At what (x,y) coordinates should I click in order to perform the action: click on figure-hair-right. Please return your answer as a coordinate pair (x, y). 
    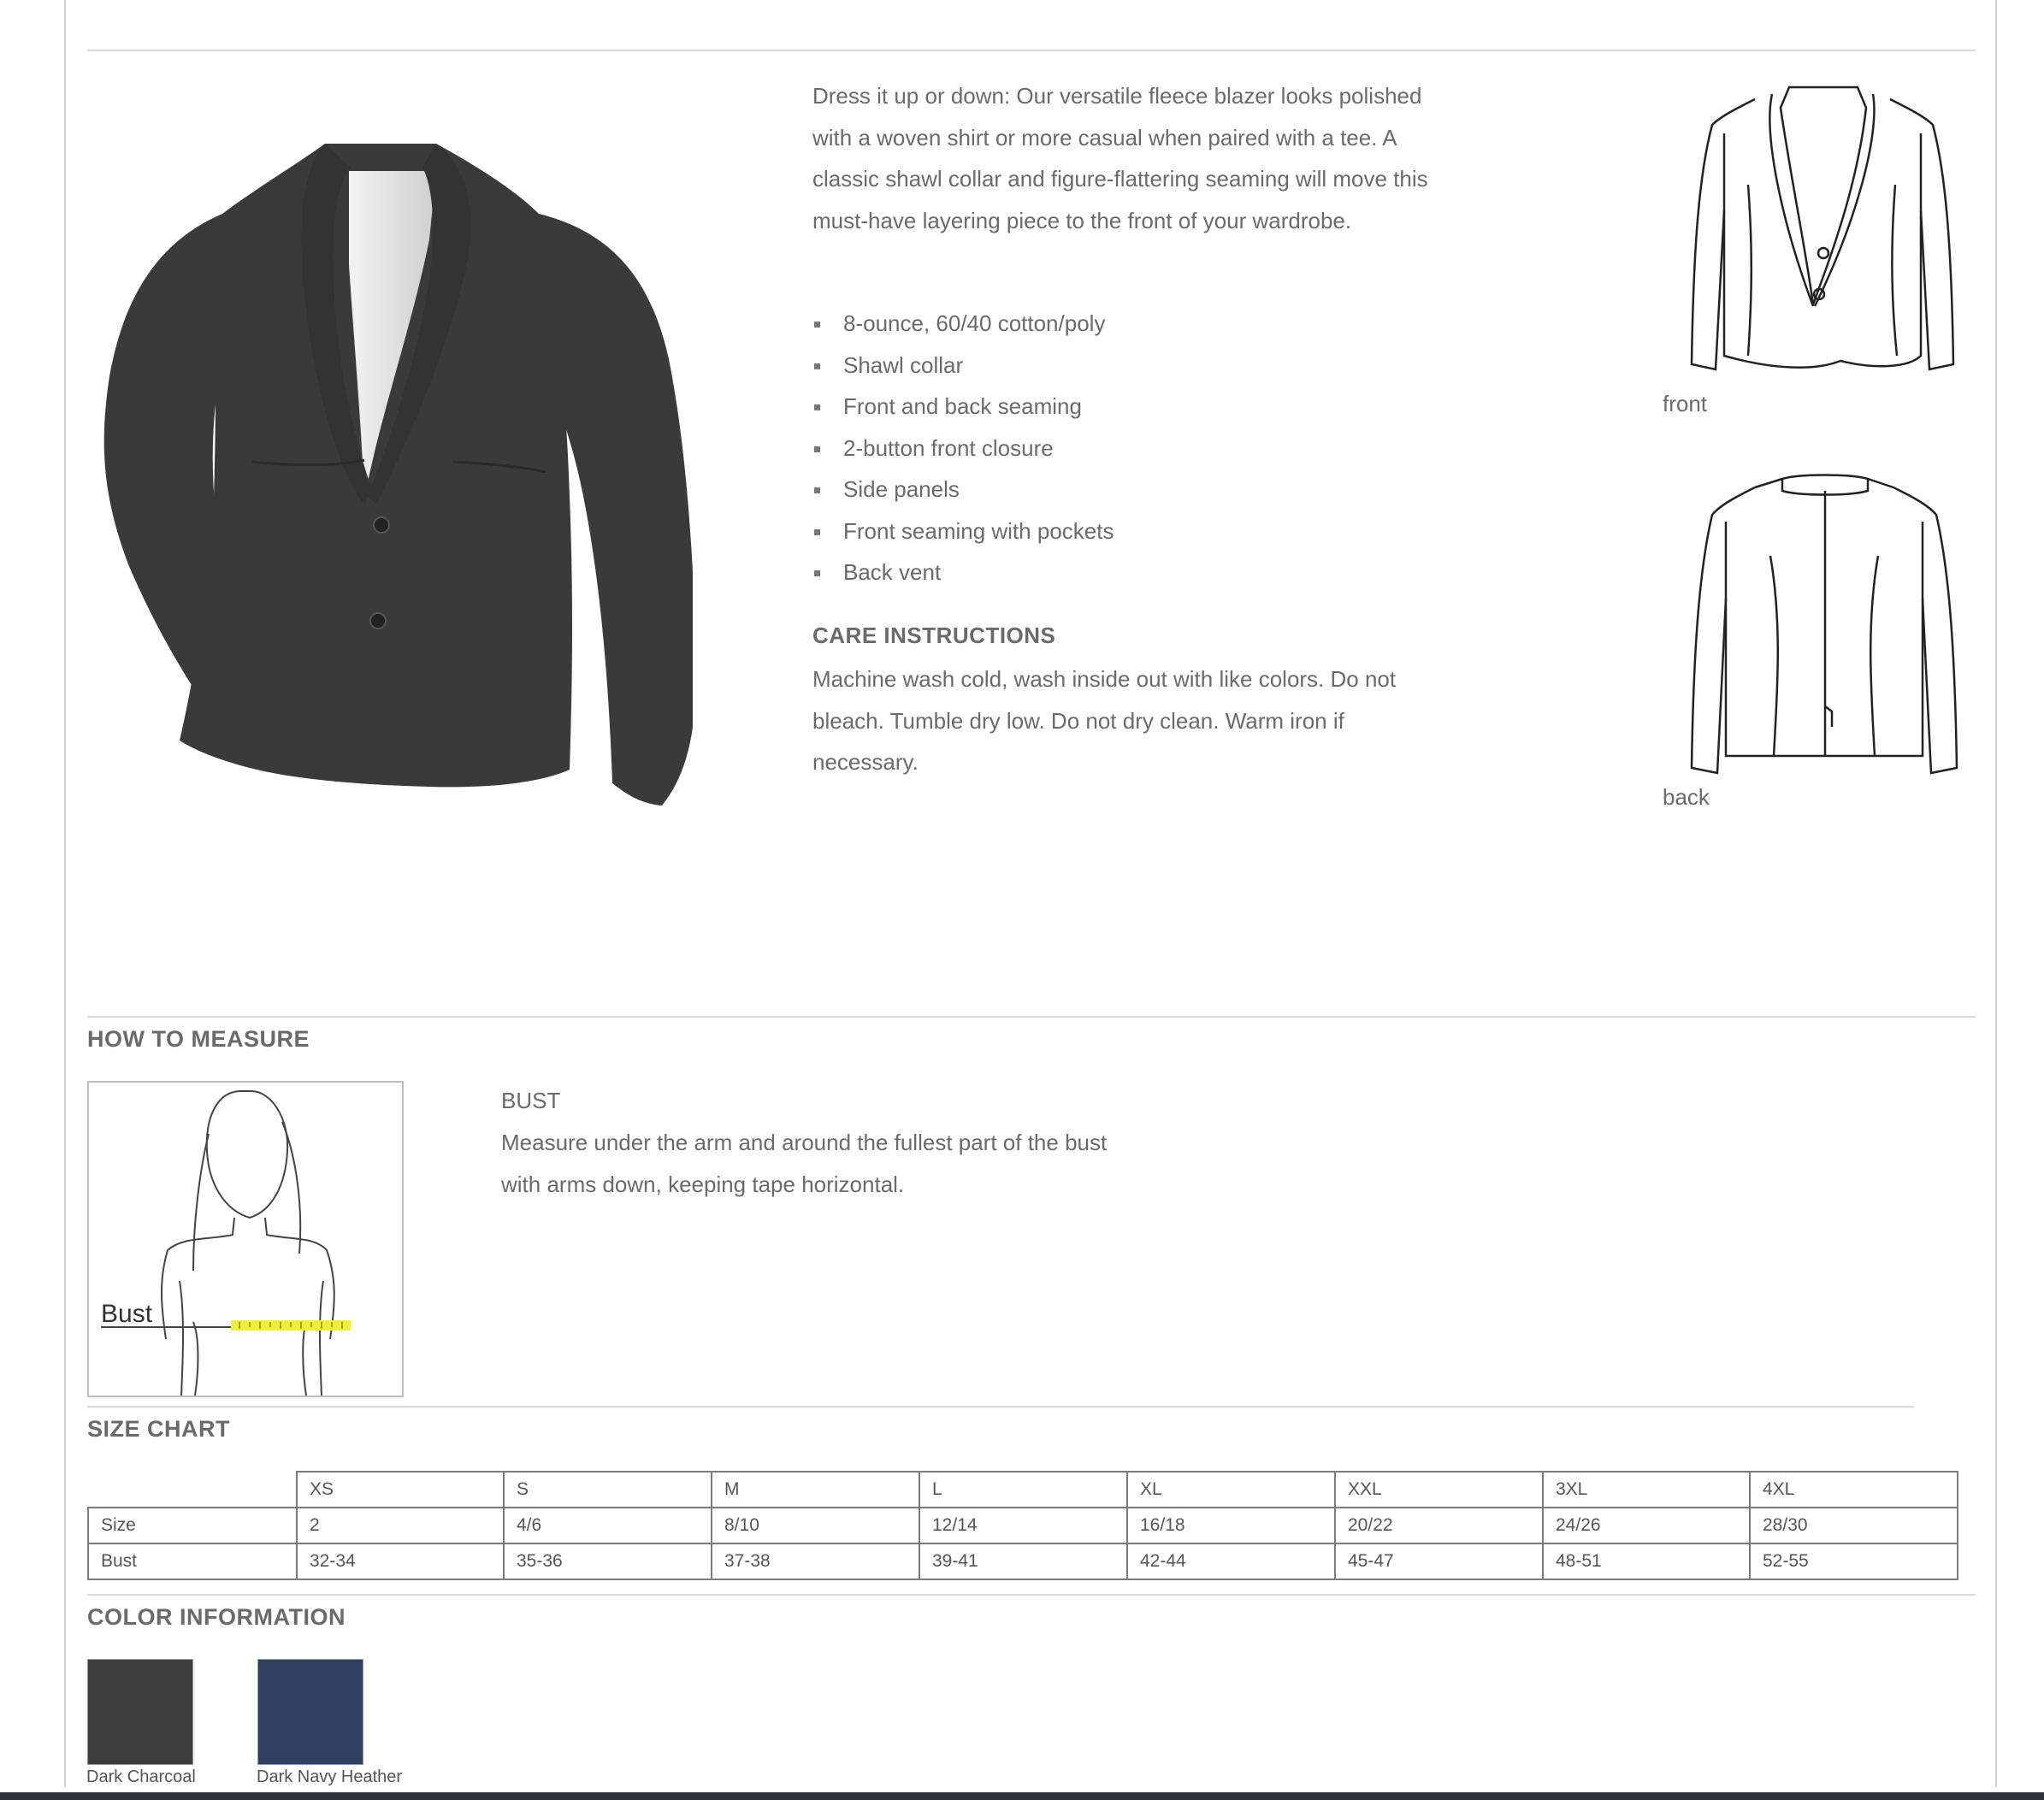
    Looking at the image, I should click on (291, 1187).